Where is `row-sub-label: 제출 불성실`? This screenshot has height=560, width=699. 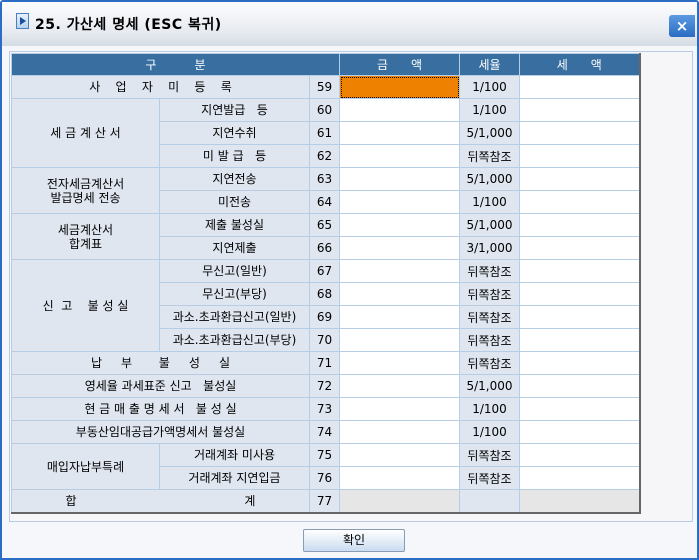
row-sub-label: 제출 불성실 is located at coordinates (234, 225).